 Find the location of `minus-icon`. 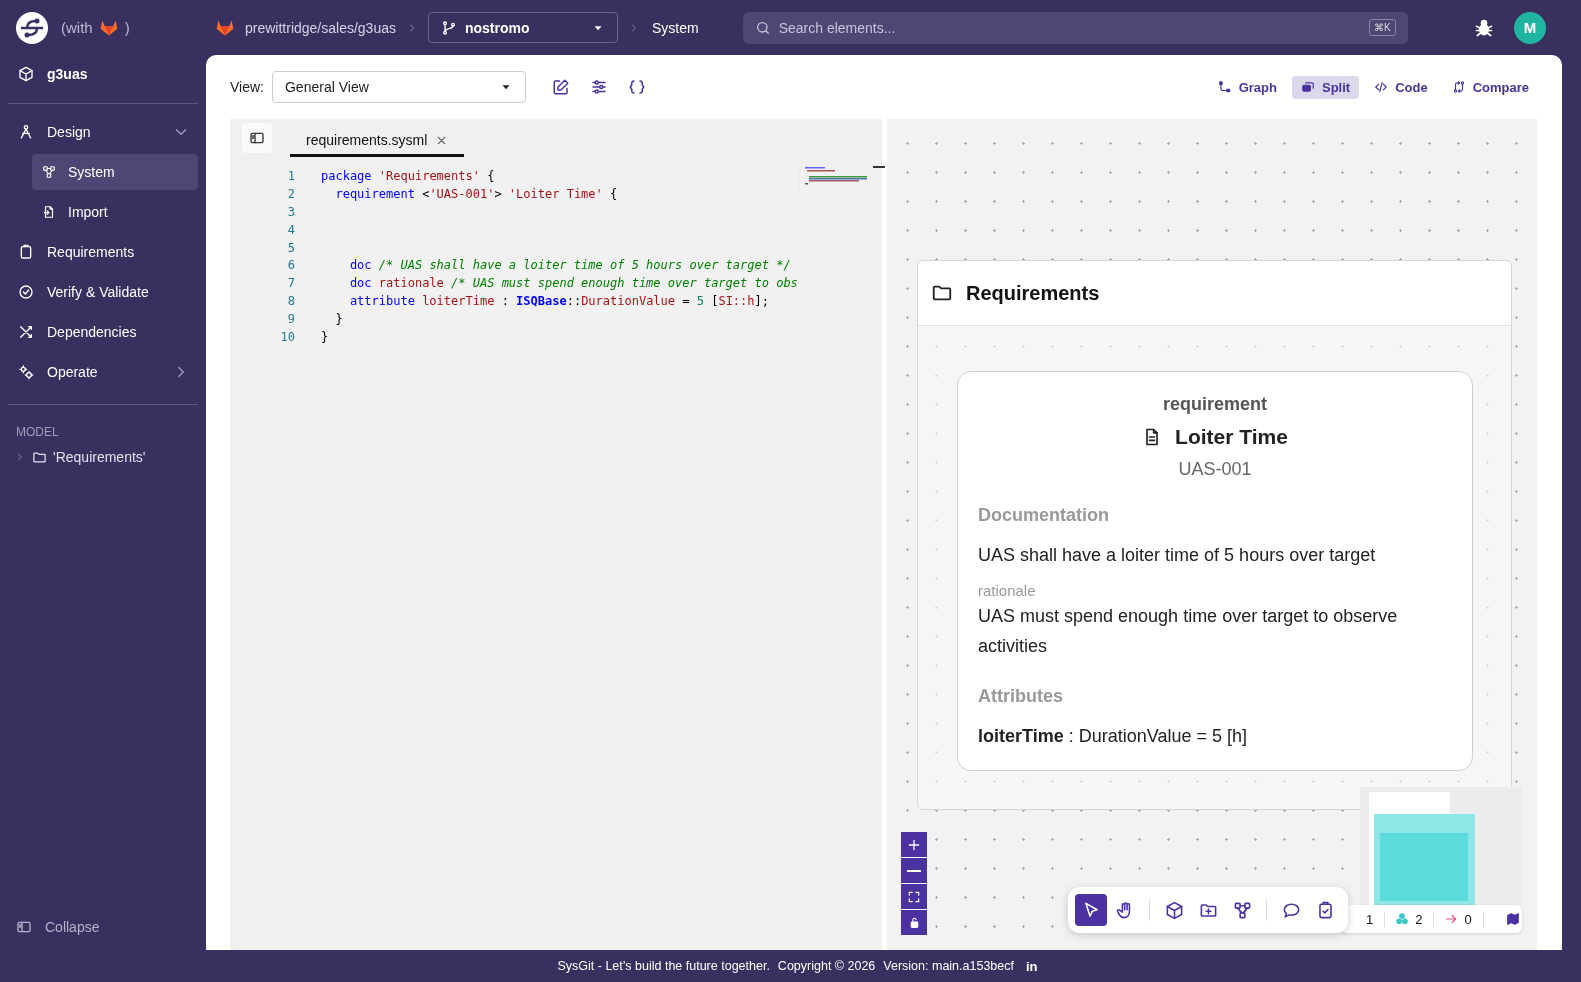

minus-icon is located at coordinates (914, 870).